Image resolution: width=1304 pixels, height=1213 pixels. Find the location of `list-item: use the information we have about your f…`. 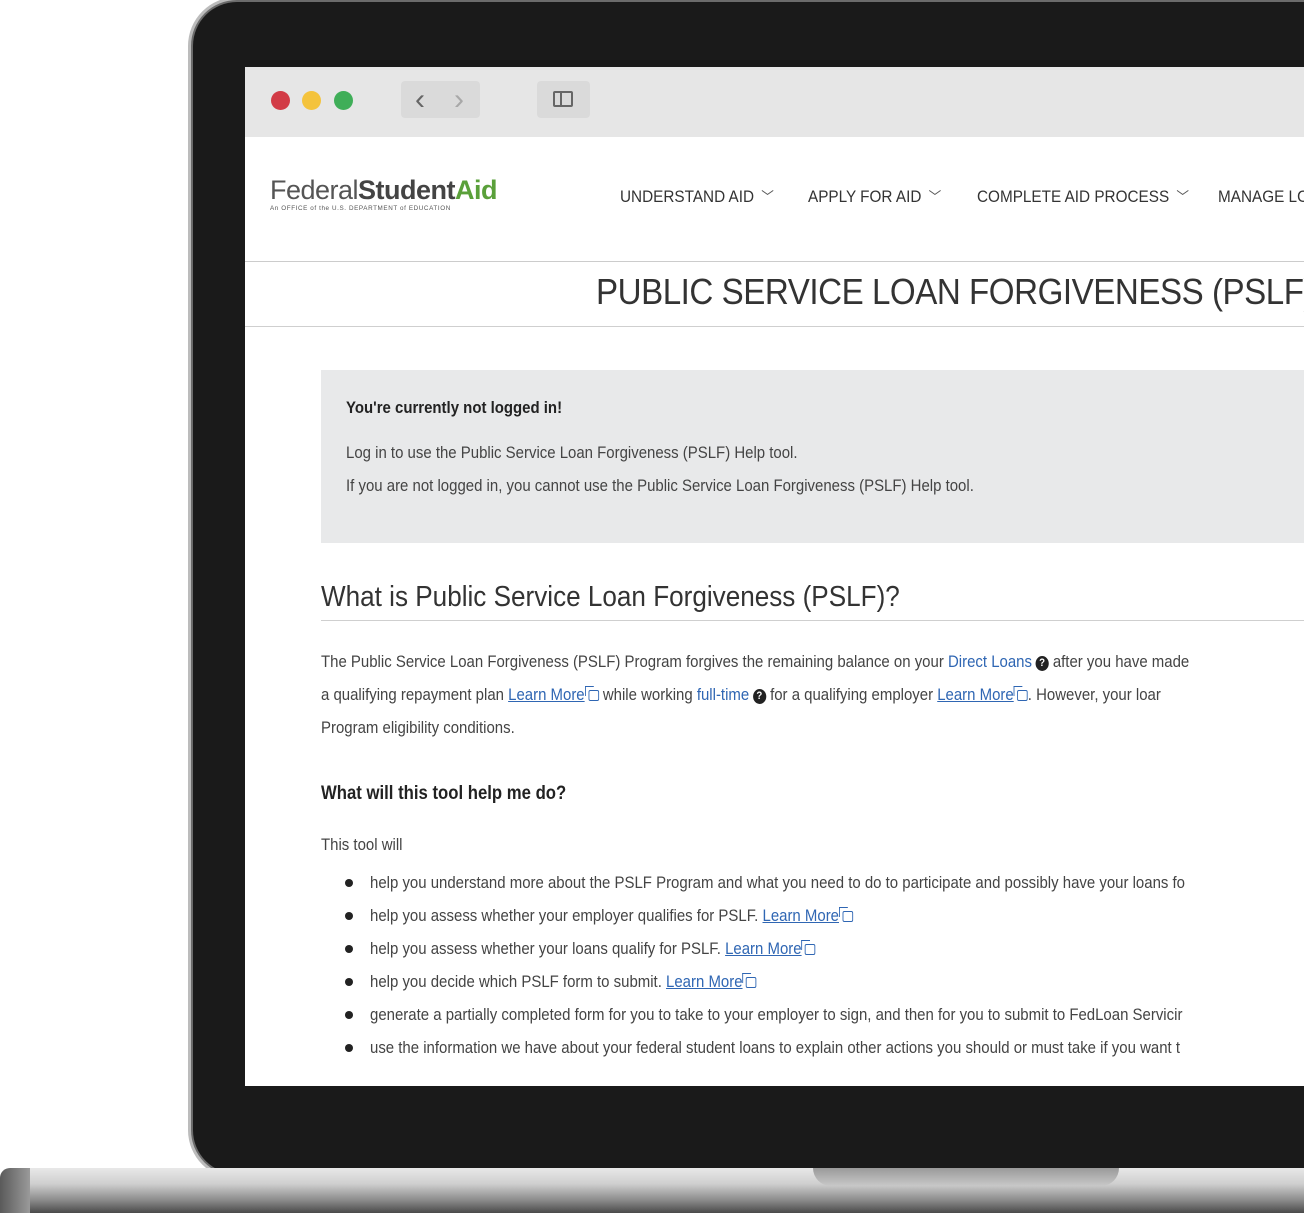

list-item: use the information we have about your f… is located at coordinates (820, 1047).